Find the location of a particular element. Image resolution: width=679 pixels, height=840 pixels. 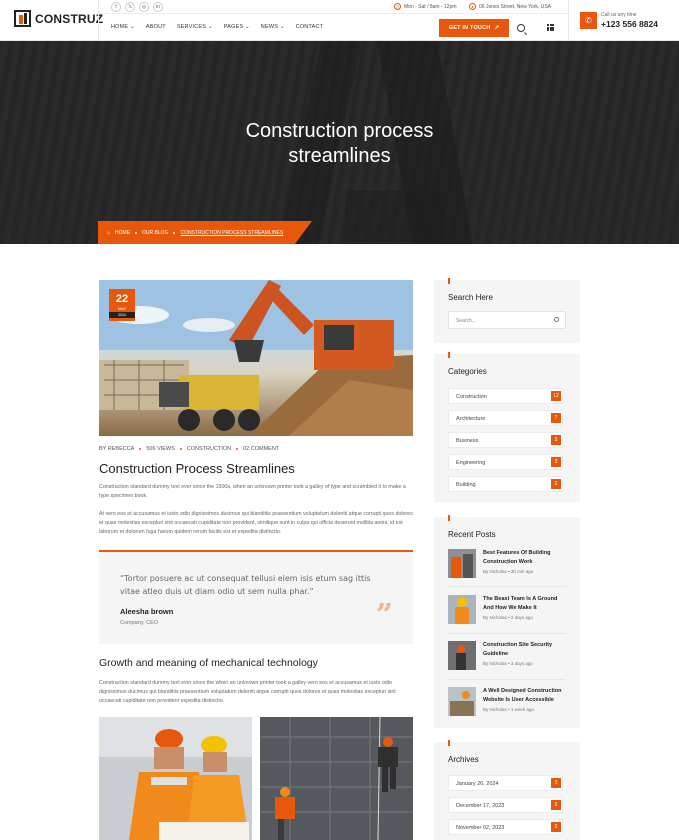

post-featured-image is located at coordinates (256, 358).